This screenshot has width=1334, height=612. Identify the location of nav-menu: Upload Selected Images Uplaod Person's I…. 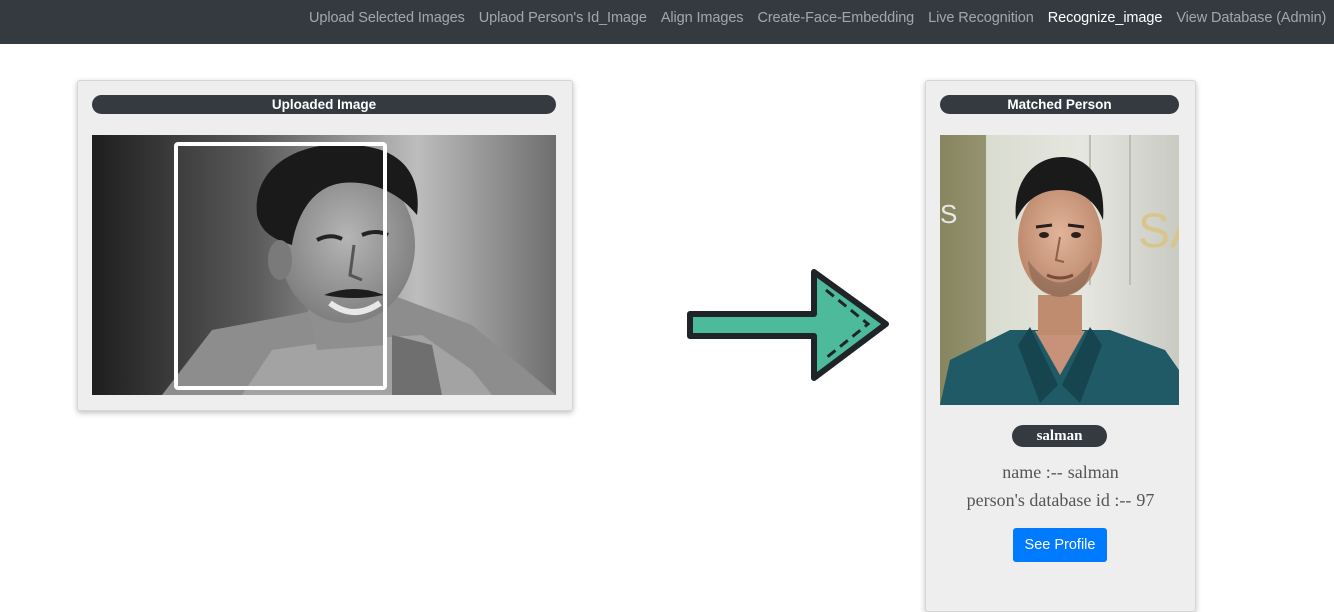
(817, 18).